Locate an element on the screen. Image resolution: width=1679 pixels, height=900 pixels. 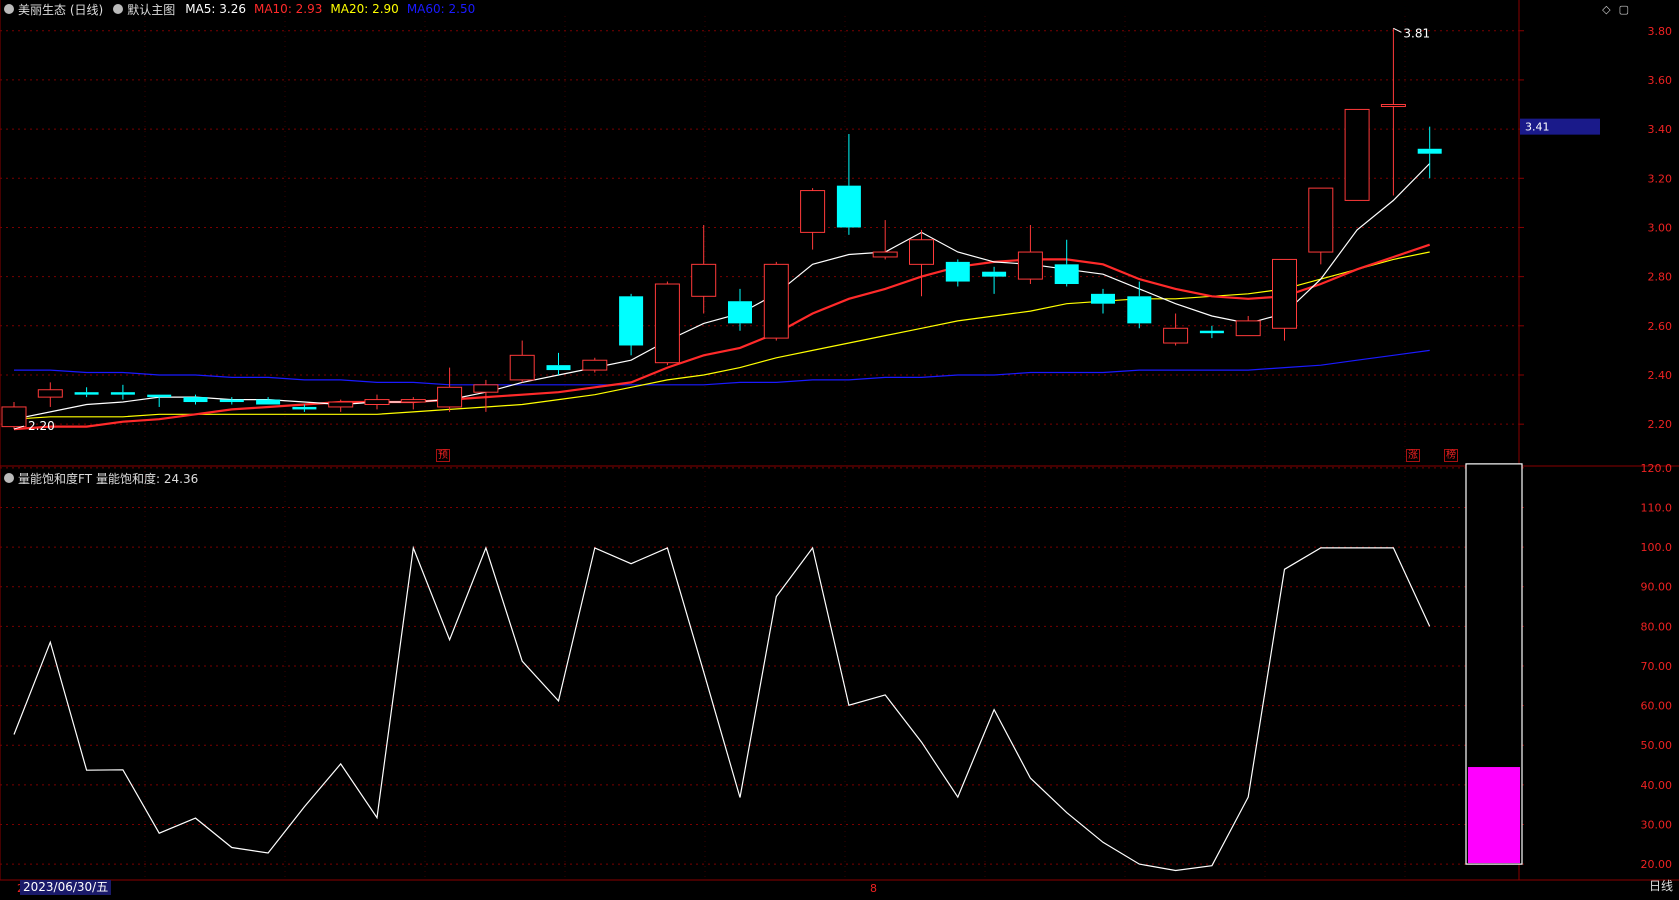
period-label: 日线 is located at coordinates (1661, 885).